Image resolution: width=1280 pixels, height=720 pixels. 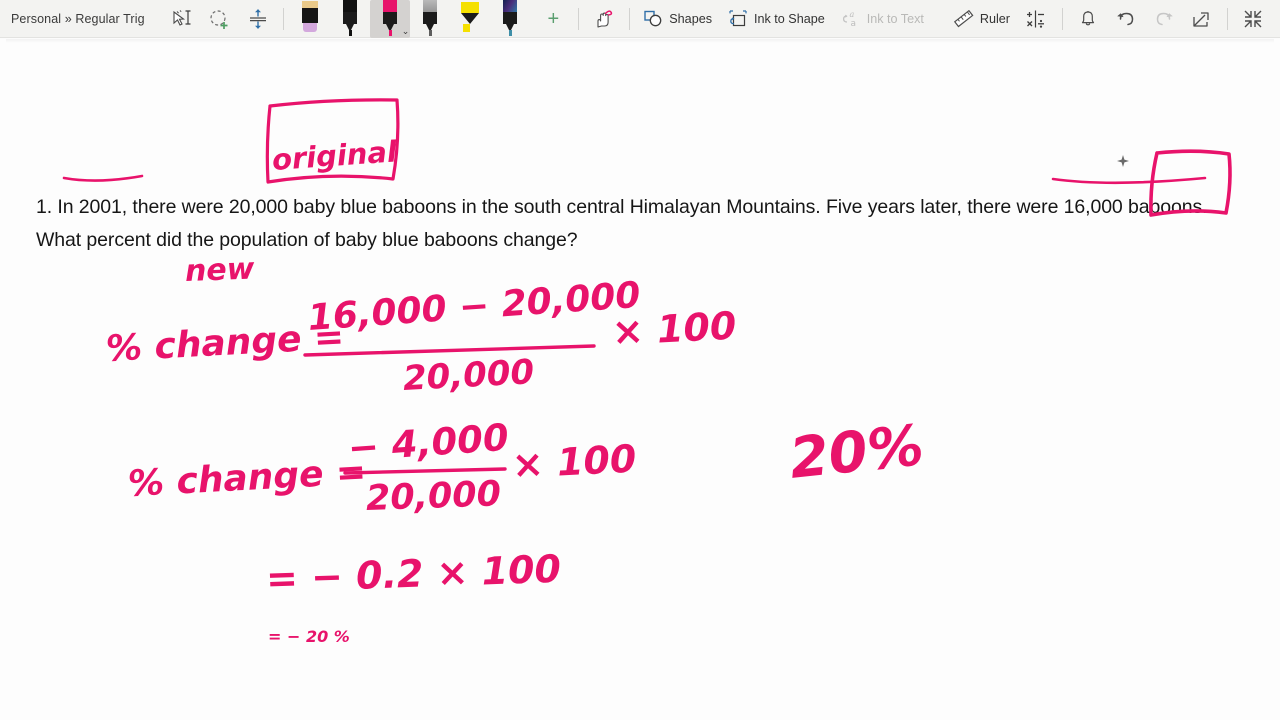 I want to click on share-button, so click(x=1202, y=19).